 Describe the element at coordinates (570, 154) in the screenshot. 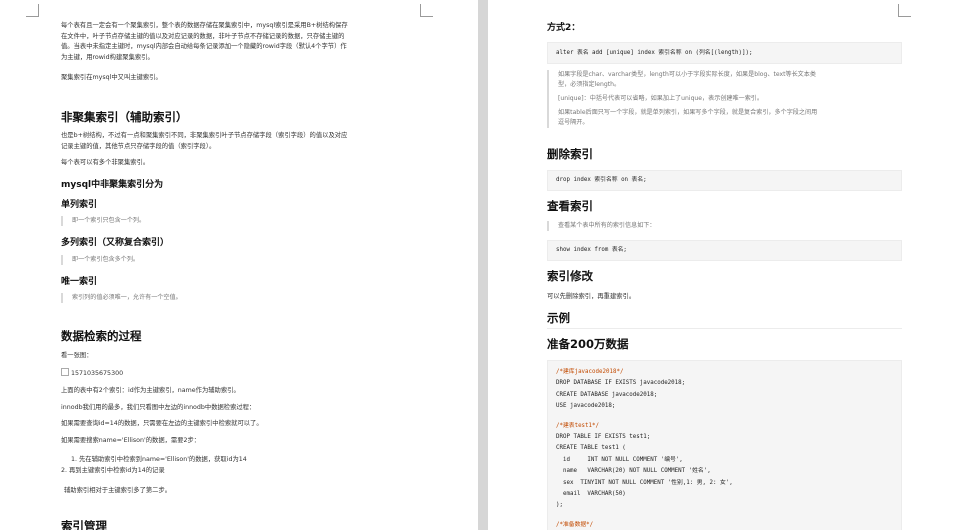

I see `drop-index-heading: 删除索引` at that location.